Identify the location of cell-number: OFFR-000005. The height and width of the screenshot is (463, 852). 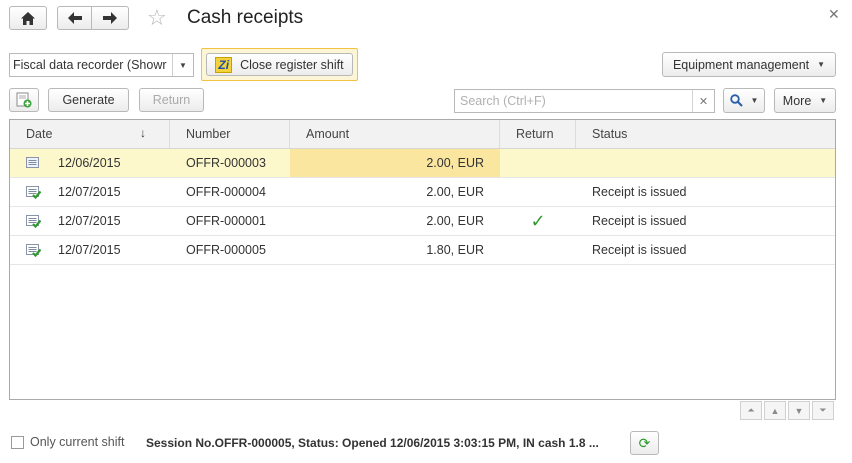
(230, 250).